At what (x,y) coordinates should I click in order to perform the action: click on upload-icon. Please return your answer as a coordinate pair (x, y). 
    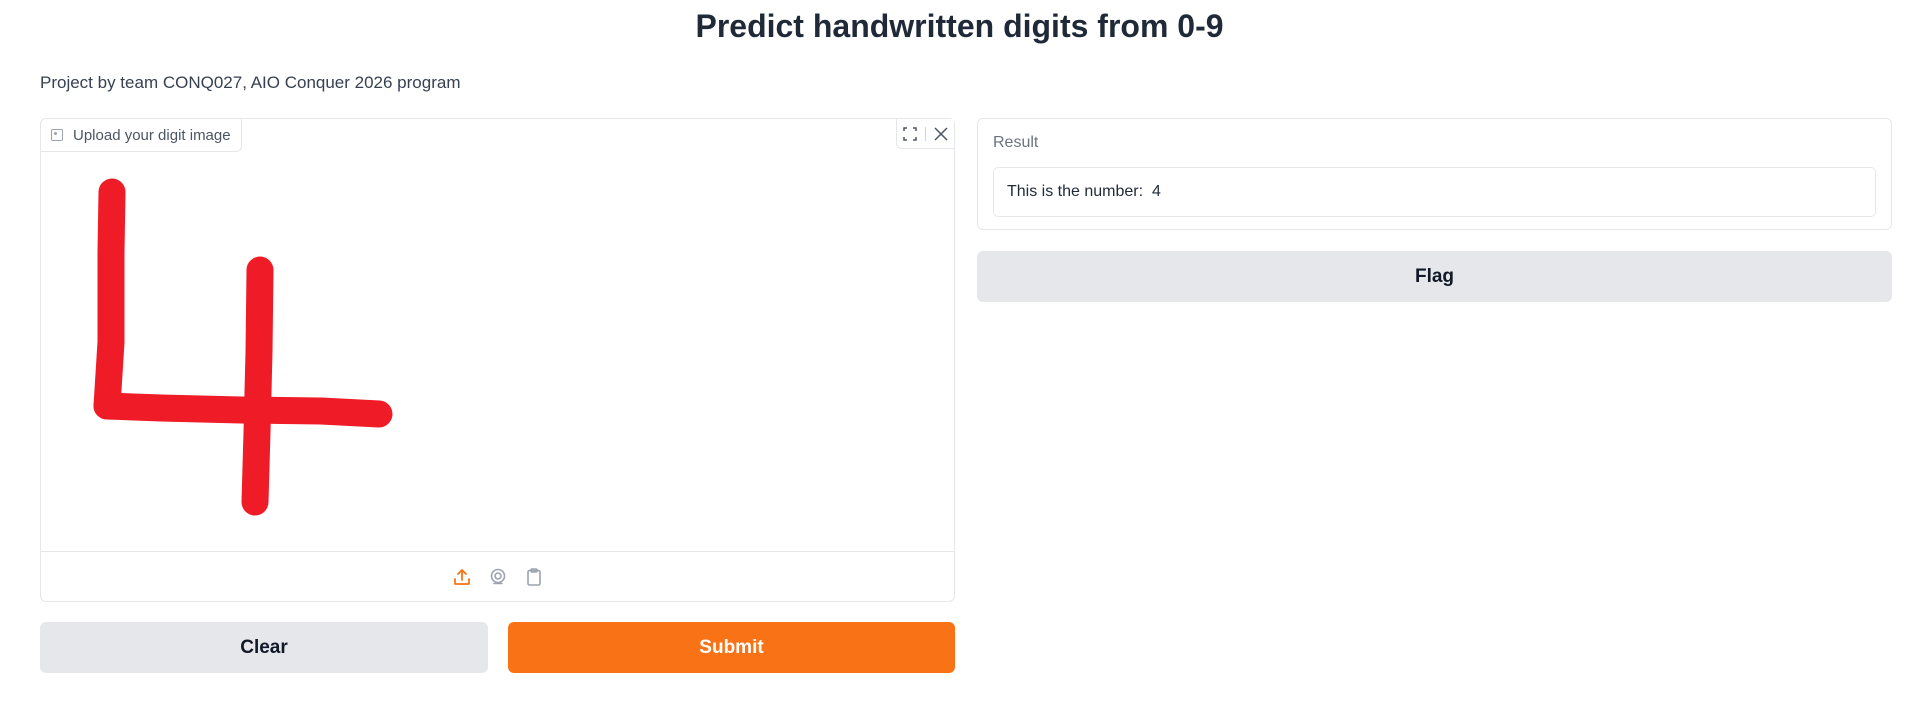
    Looking at the image, I should click on (462, 577).